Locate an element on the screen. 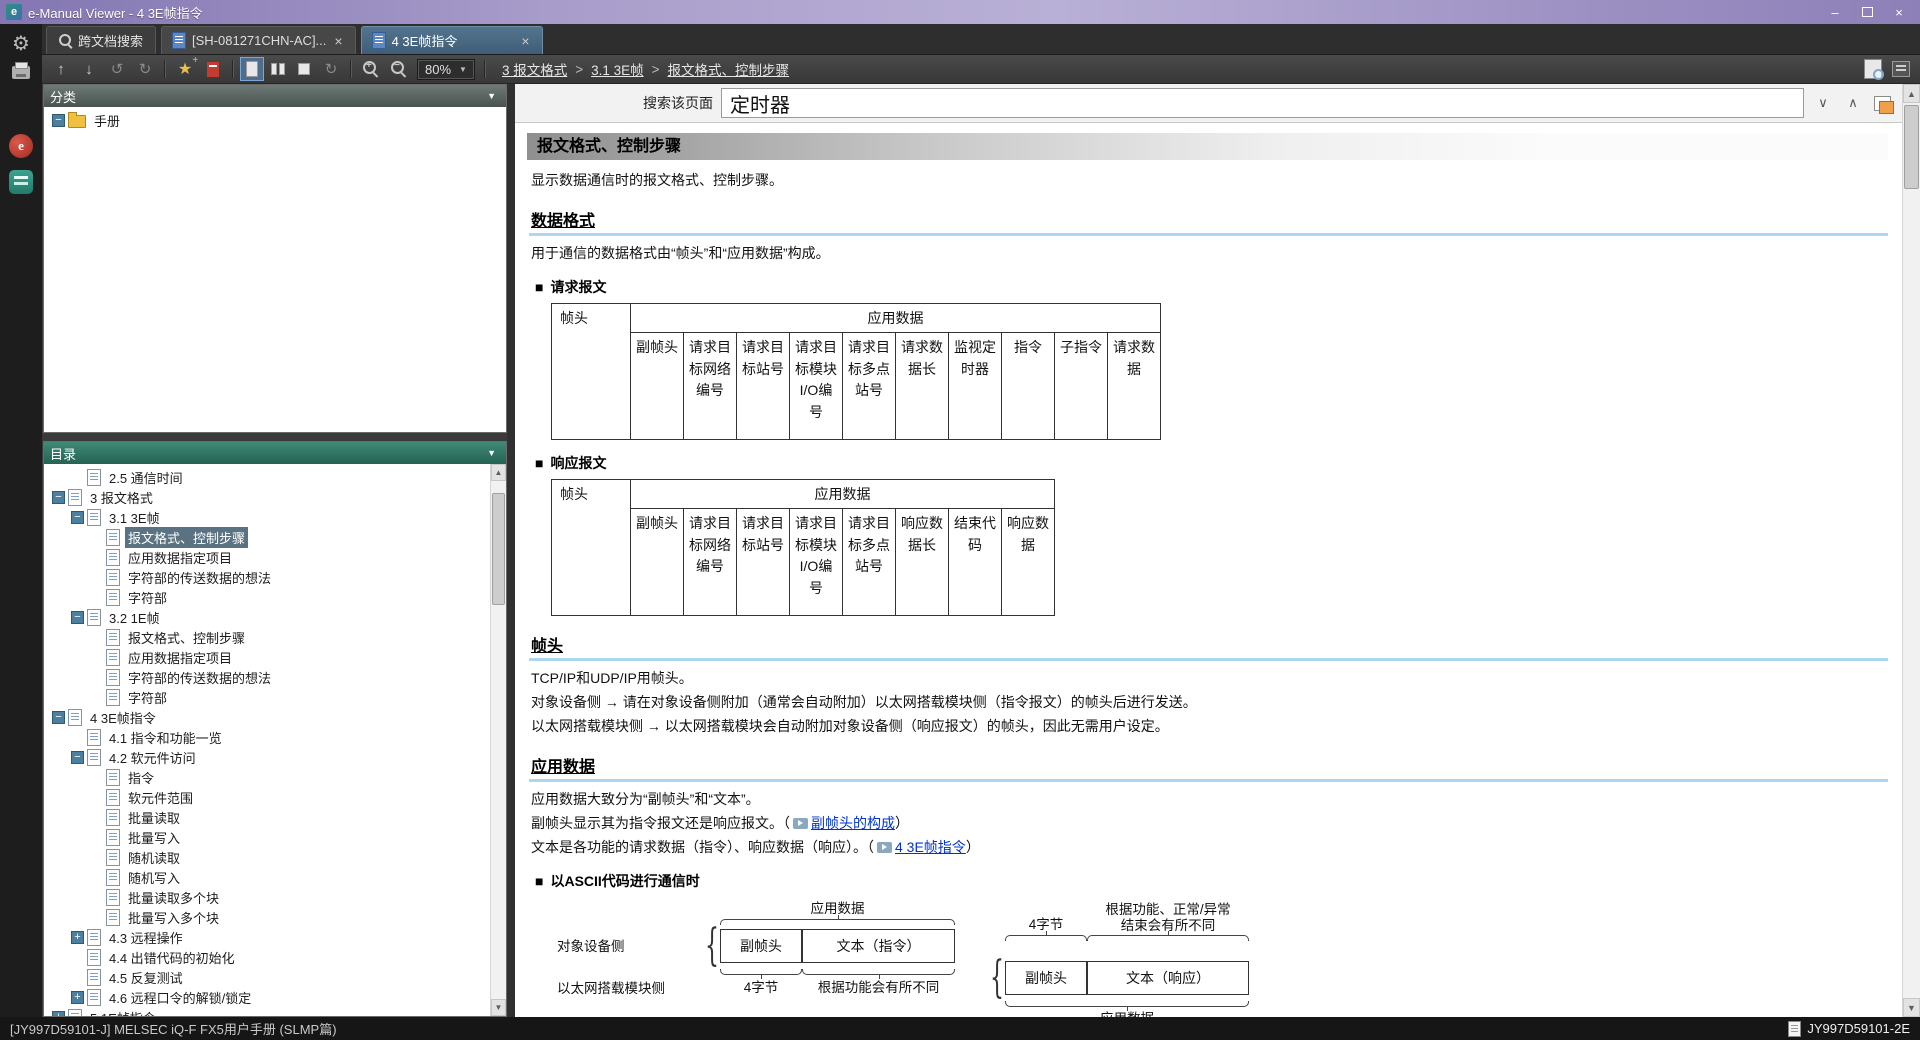 Image resolution: width=1920 pixels, height=1040 pixels. settings-button: ⚙ is located at coordinates (21, 44).